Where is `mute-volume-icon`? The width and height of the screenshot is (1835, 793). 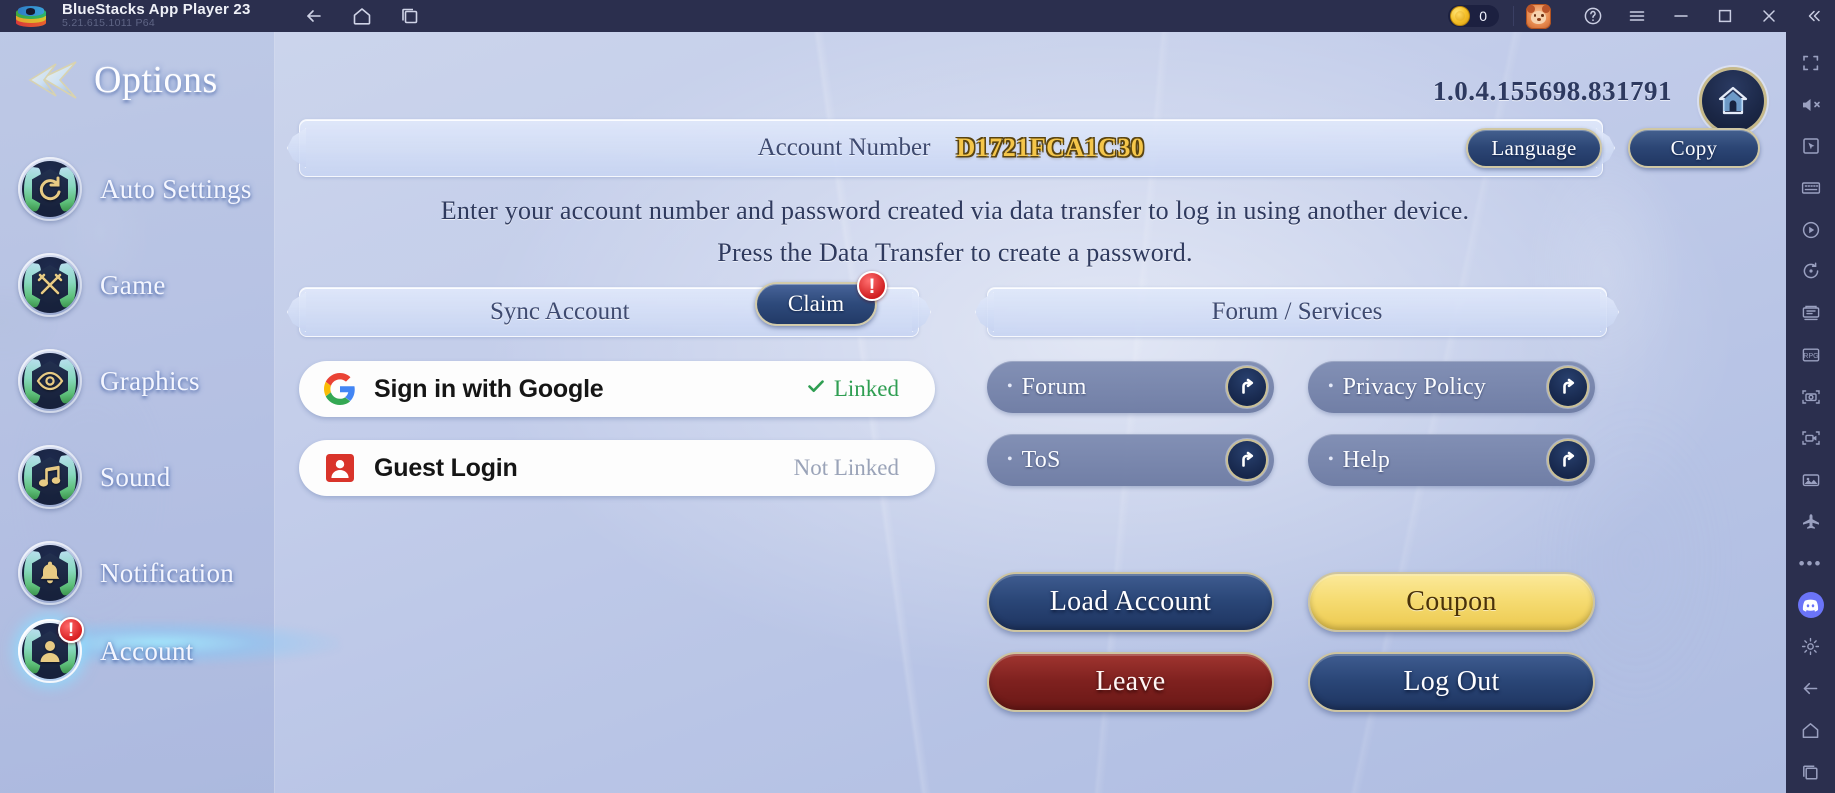 mute-volume-icon is located at coordinates (1810, 105).